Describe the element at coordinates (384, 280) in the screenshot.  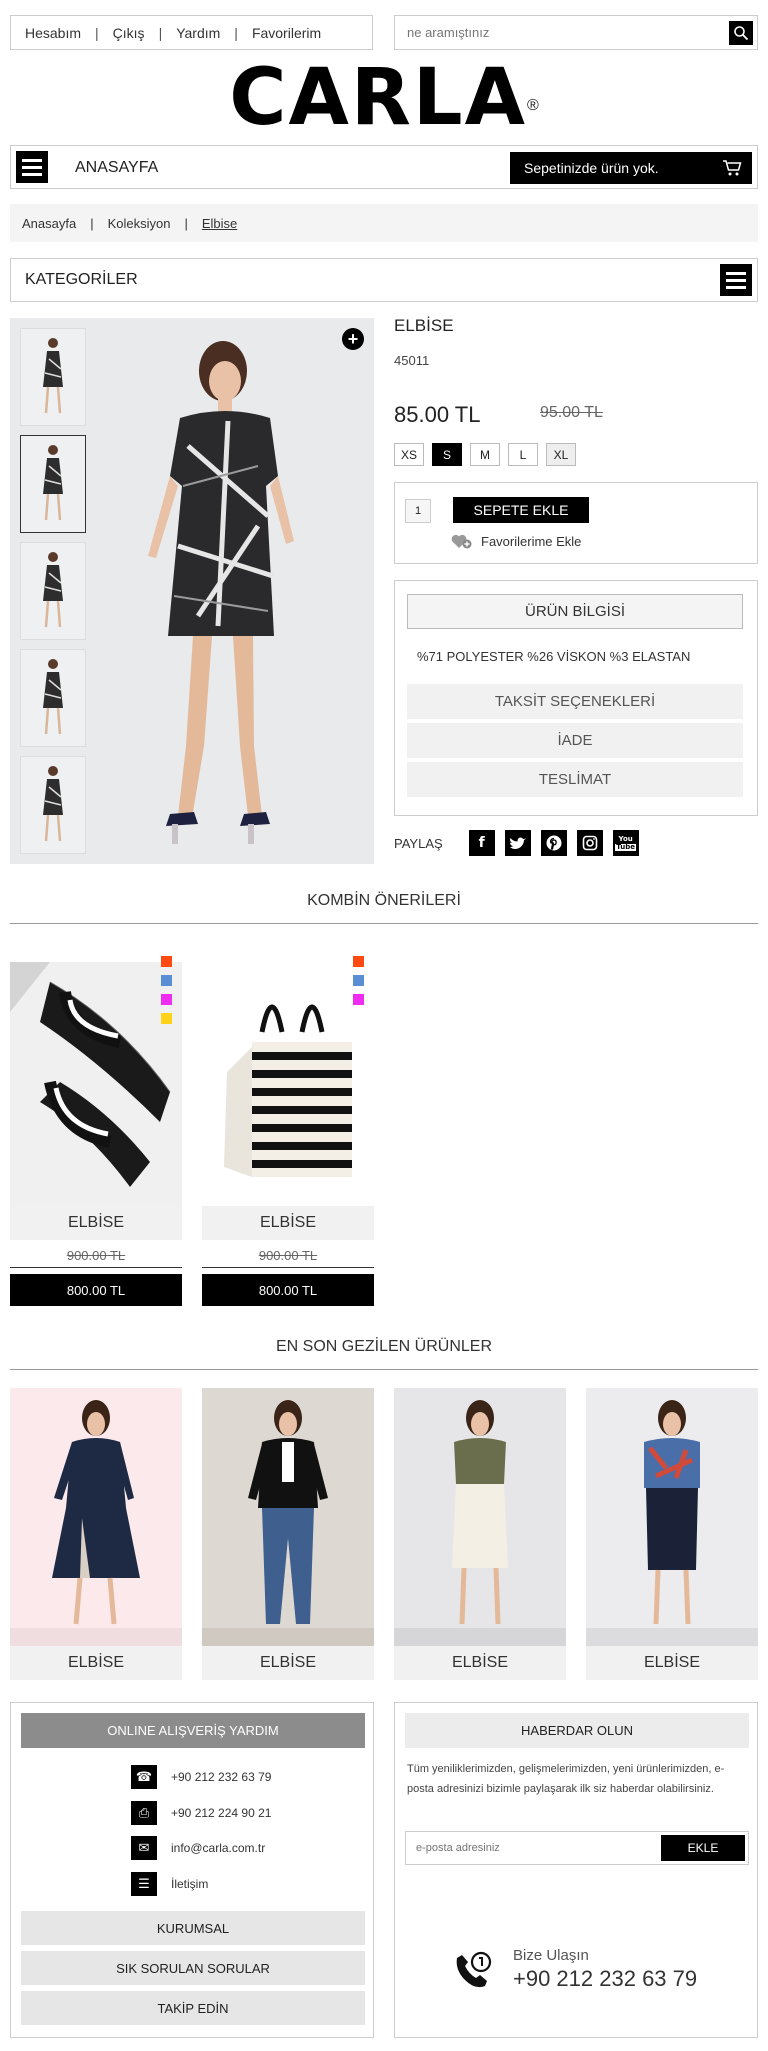
I see `categories-bar: KATEGORİLER` at that location.